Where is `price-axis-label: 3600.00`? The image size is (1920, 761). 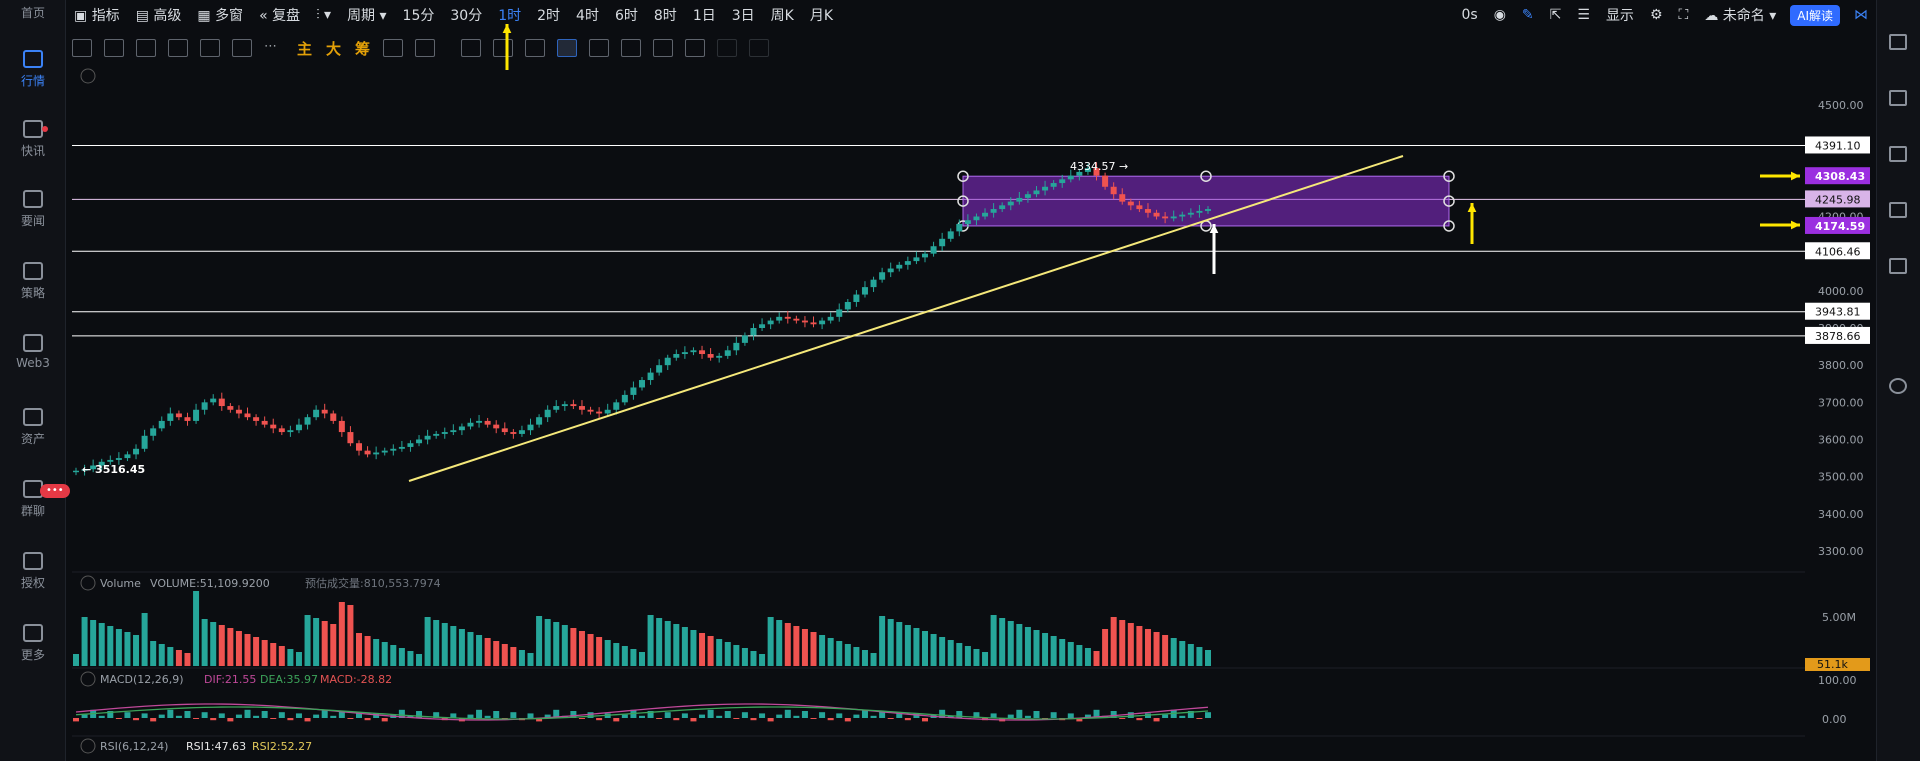 price-axis-label: 3600.00 is located at coordinates (1841, 440).